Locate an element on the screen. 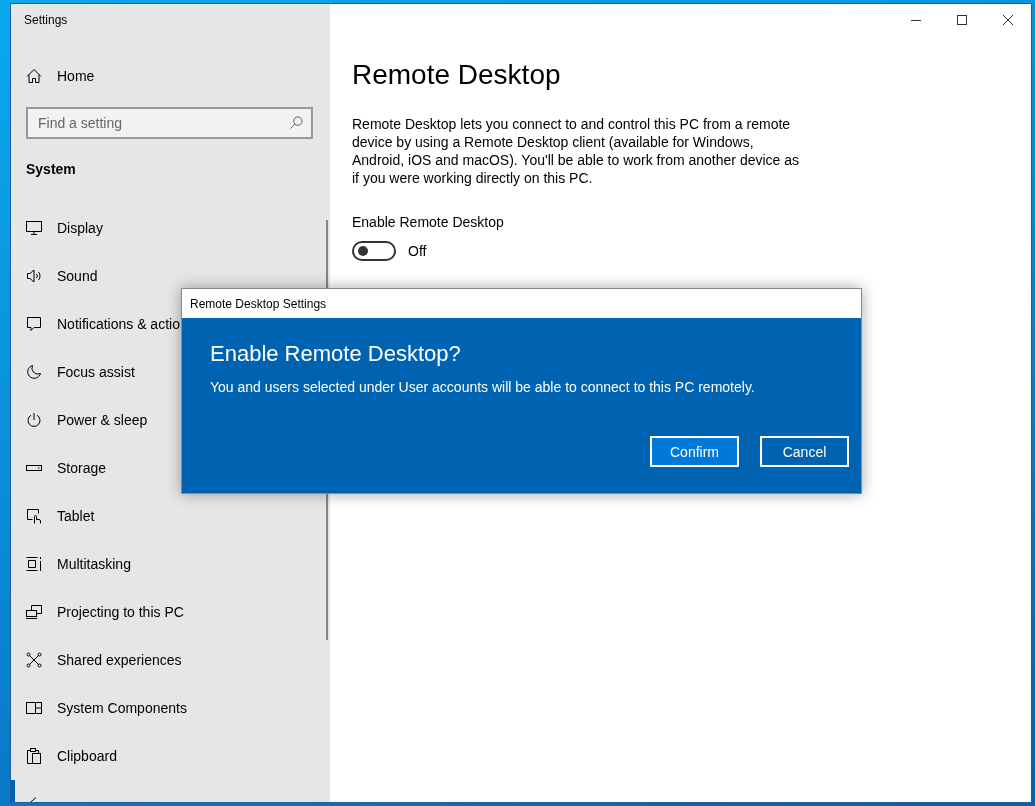  section-heading: System is located at coordinates (51, 169).